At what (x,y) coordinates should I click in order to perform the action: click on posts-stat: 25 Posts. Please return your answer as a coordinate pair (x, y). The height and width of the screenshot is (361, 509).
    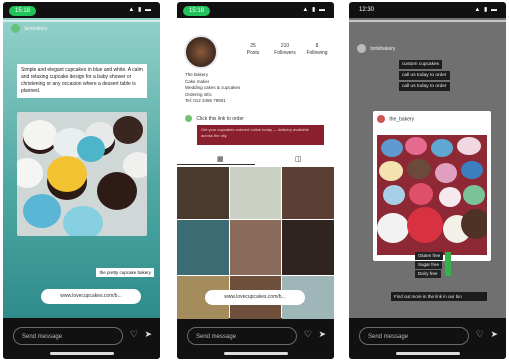
    Looking at the image, I should click on (253, 50).